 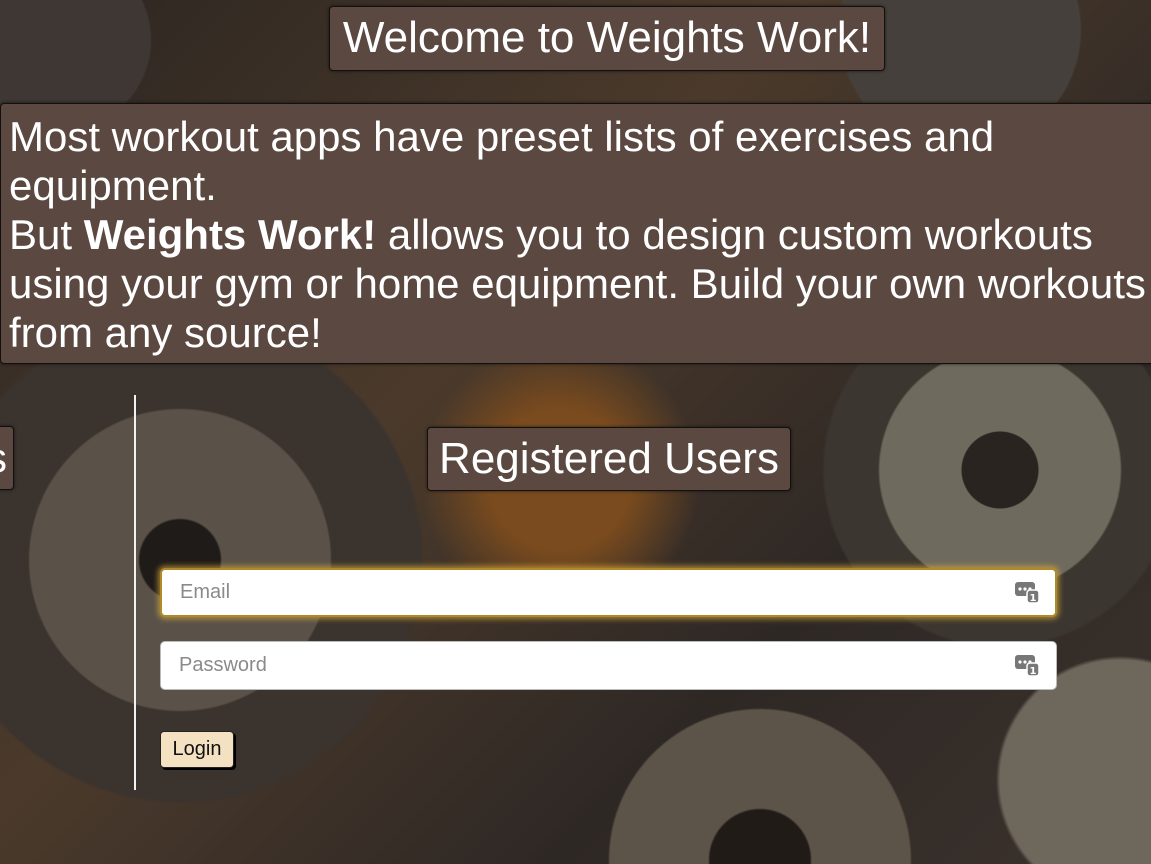 What do you see at coordinates (46, 234) in the screenshot?
I see `intro-line-2-prefix: But` at bounding box center [46, 234].